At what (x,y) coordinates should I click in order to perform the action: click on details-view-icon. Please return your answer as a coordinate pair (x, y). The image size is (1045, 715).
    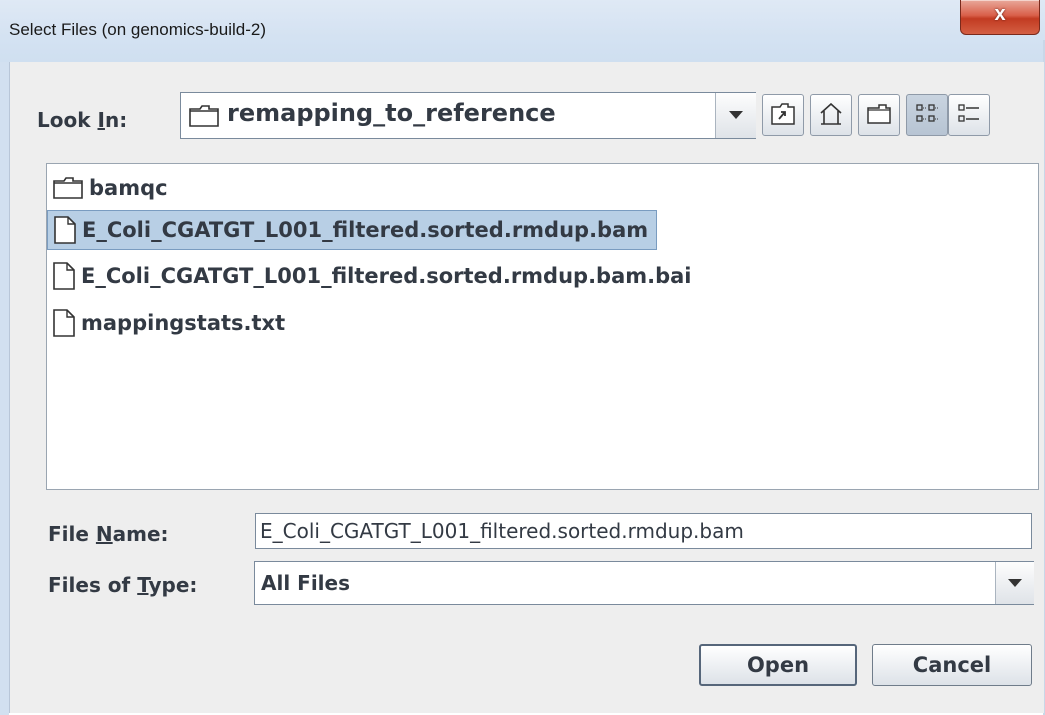
    Looking at the image, I should click on (968, 113).